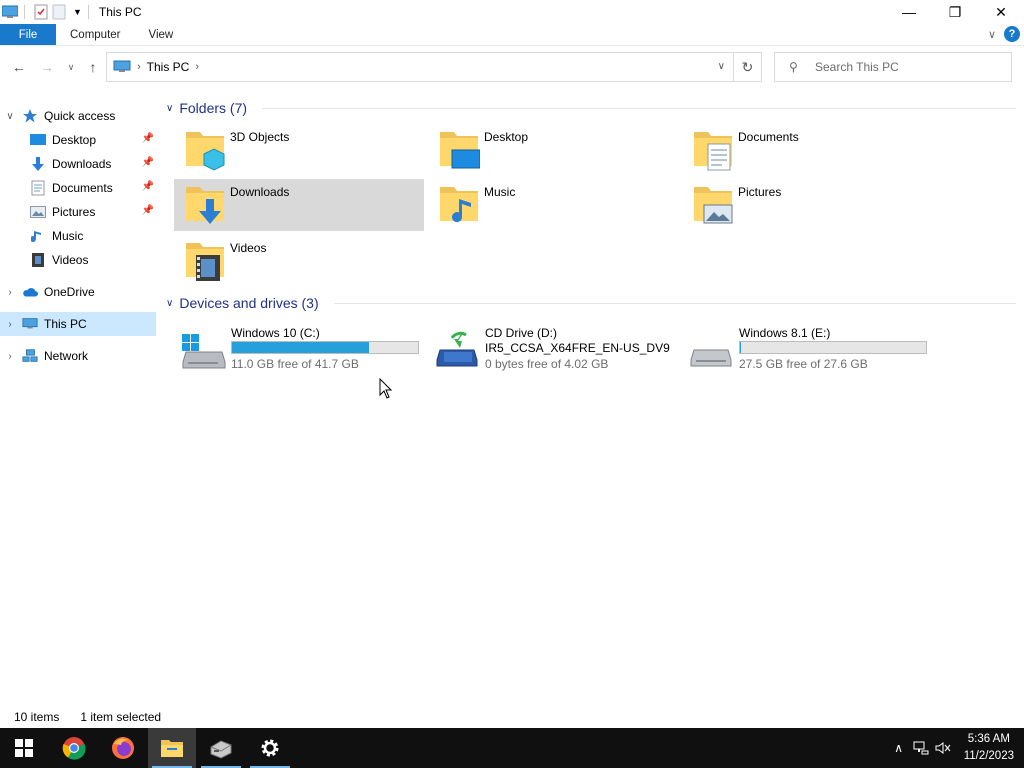 The width and height of the screenshot is (1024, 768). Describe the element at coordinates (37, 717) in the screenshot. I see `item-count: 10 items` at that location.